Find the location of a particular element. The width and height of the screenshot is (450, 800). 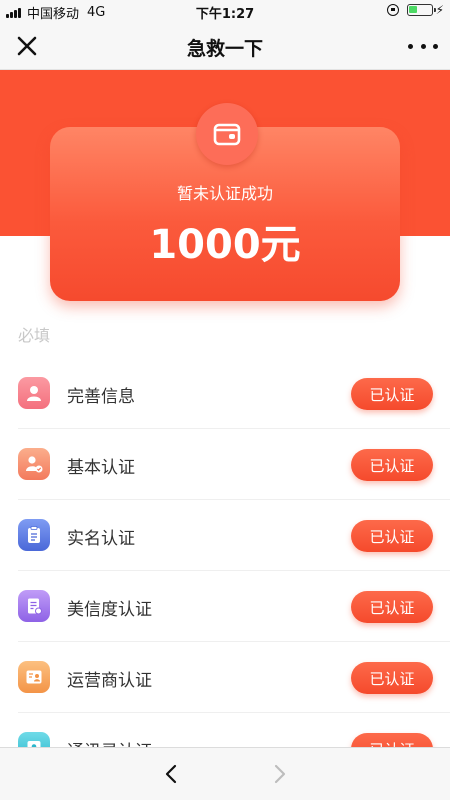

list-item: 完善信息 已认证 is located at coordinates (225, 393).